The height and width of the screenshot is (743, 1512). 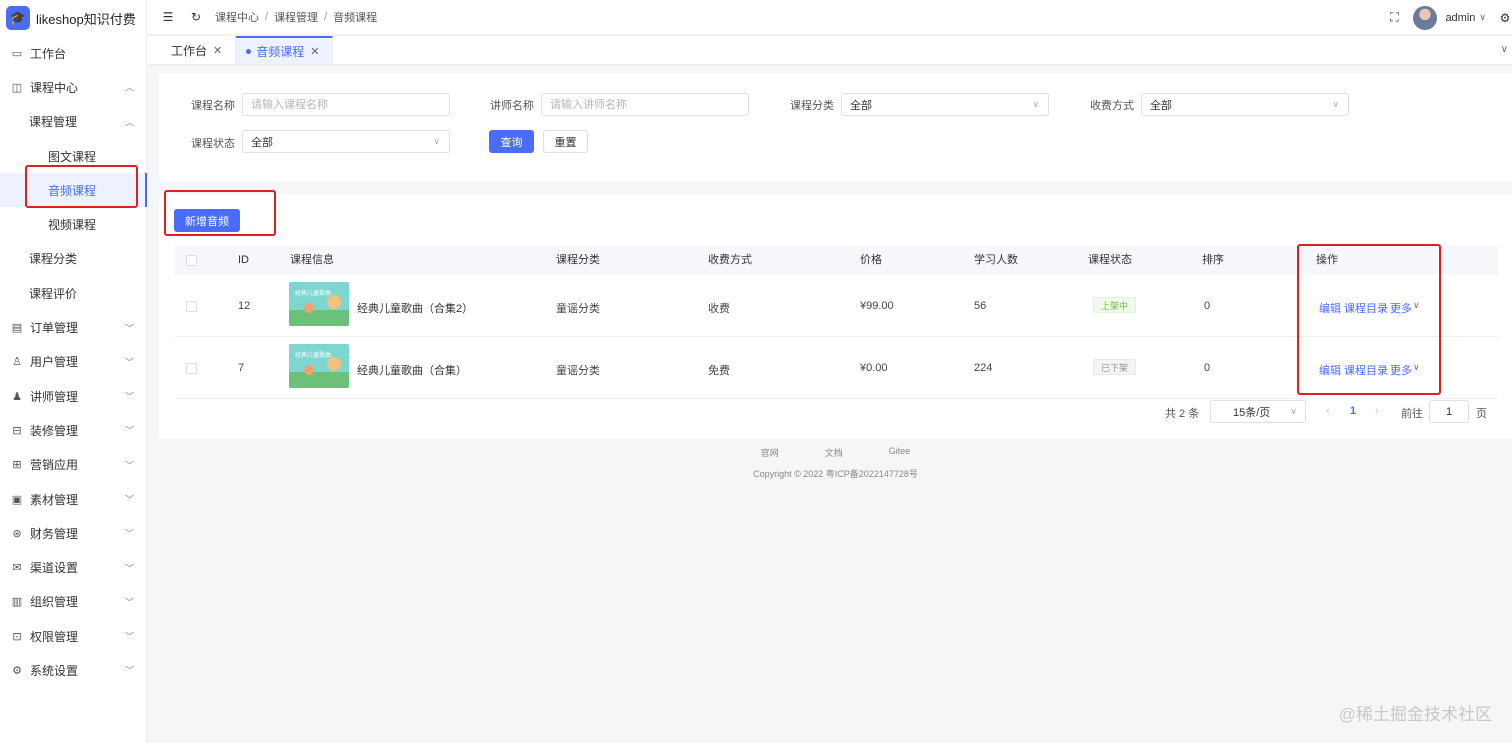 I want to click on sidebar-item-label: 图文课程, so click(x=72, y=156).